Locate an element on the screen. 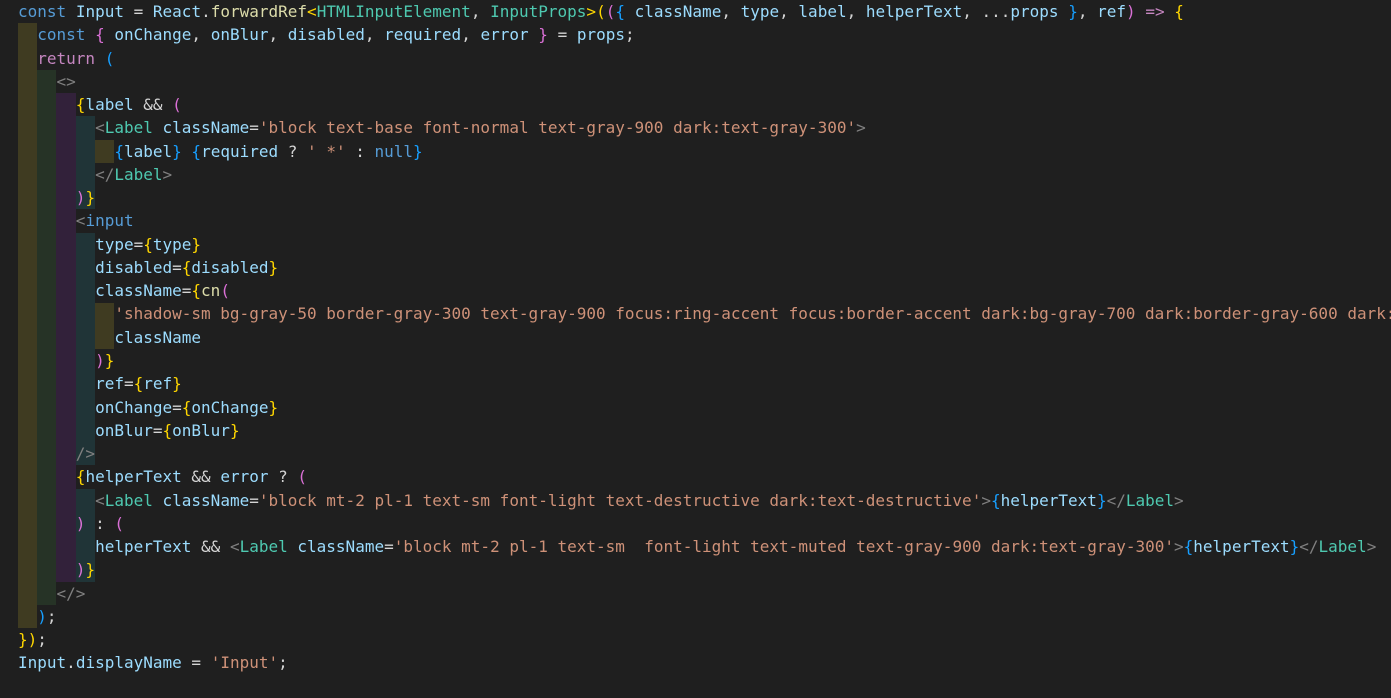 This screenshot has width=1391, height=698. code-line-9: )} is located at coordinates (85, 198).